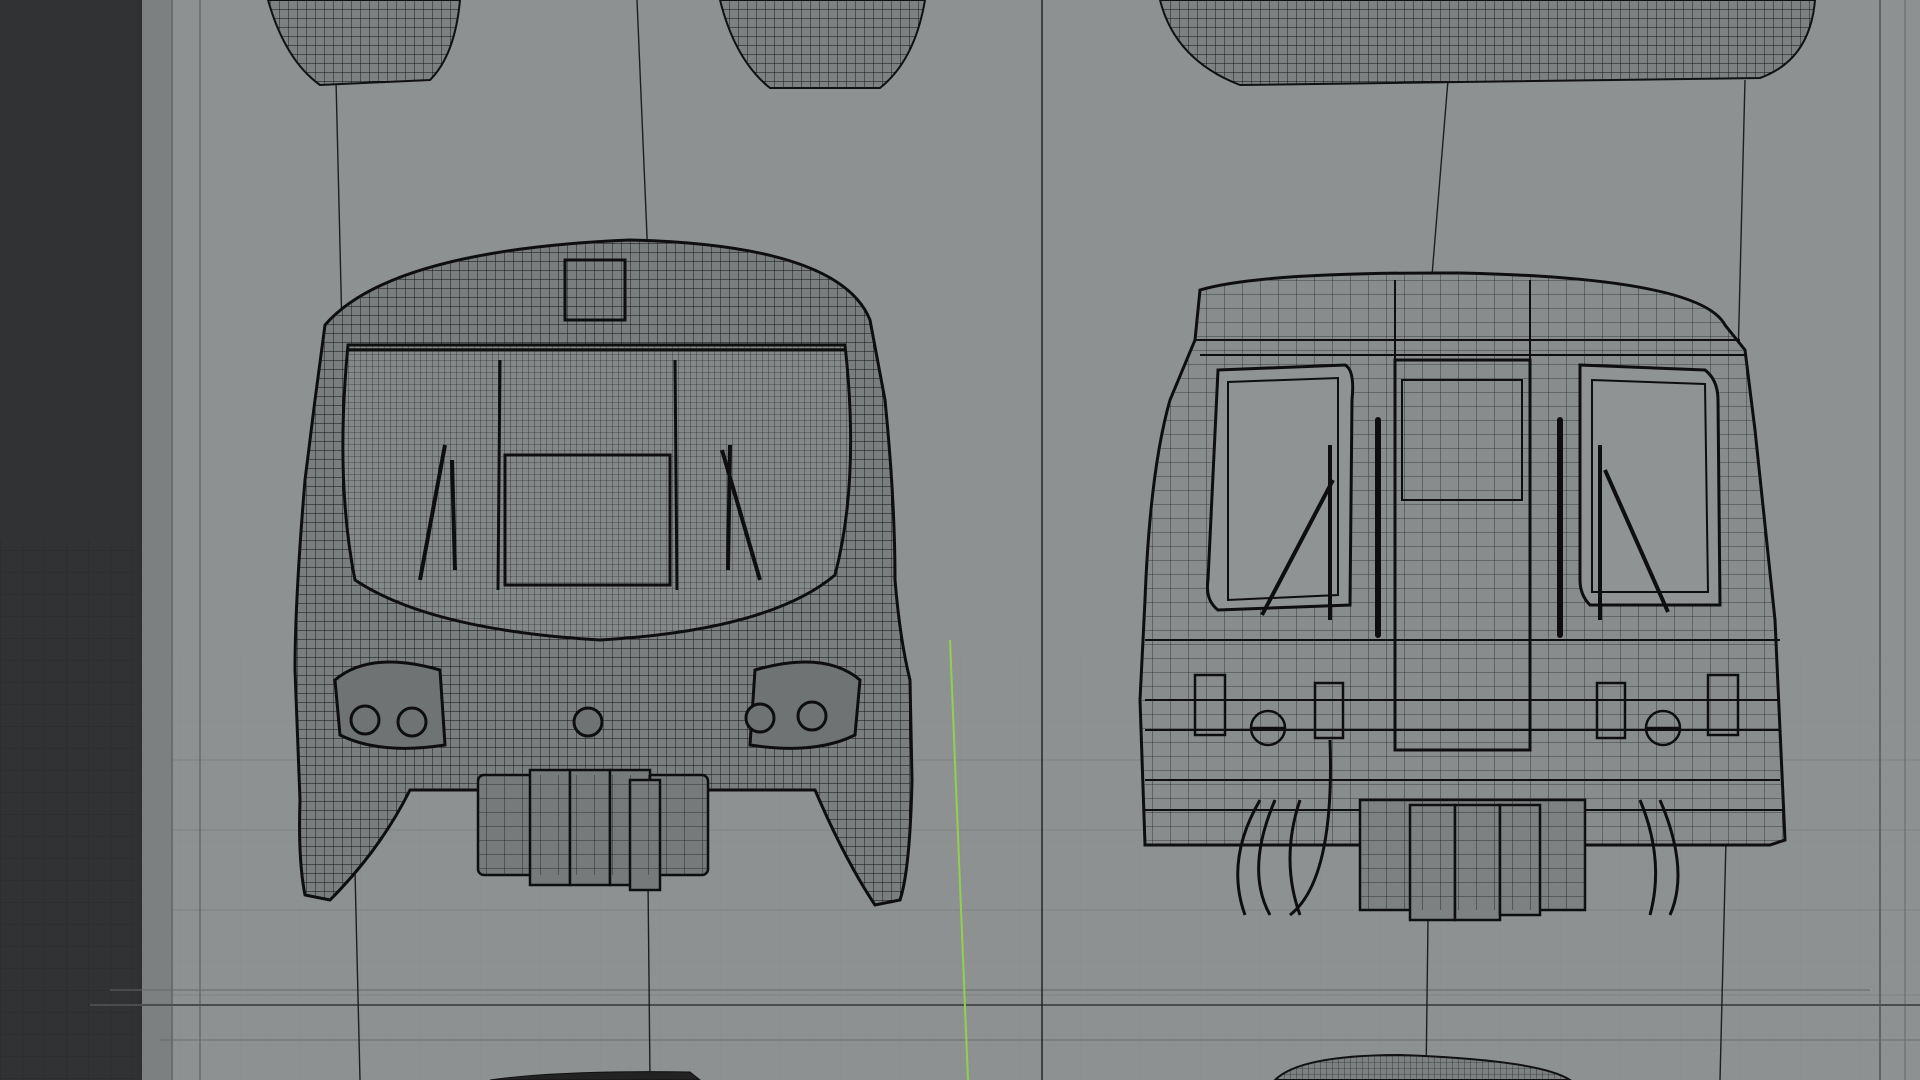 Image resolution: width=1920 pixels, height=1080 pixels. What do you see at coordinates (1487, 43) in the screenshot?
I see `train-part-top-right` at bounding box center [1487, 43].